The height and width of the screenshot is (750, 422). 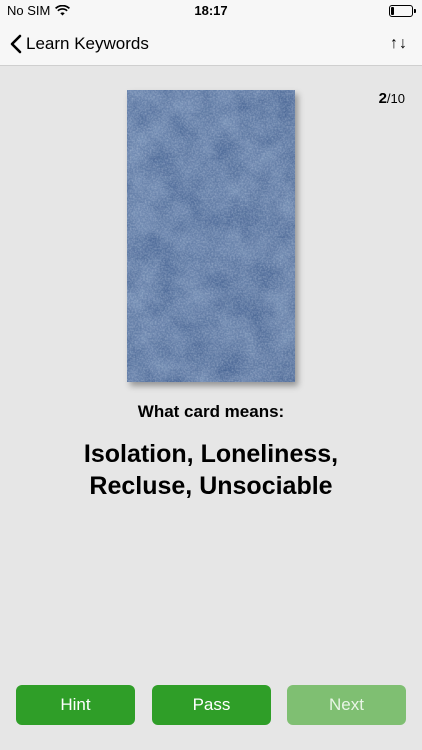 What do you see at coordinates (211, 705) in the screenshot?
I see `pass-button: Pass` at bounding box center [211, 705].